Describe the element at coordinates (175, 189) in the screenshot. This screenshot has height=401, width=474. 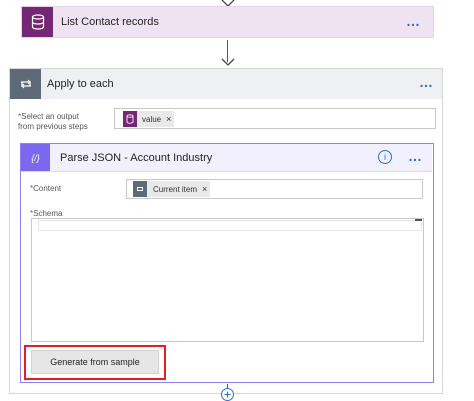
I see `current-item-token-label: Current item` at that location.